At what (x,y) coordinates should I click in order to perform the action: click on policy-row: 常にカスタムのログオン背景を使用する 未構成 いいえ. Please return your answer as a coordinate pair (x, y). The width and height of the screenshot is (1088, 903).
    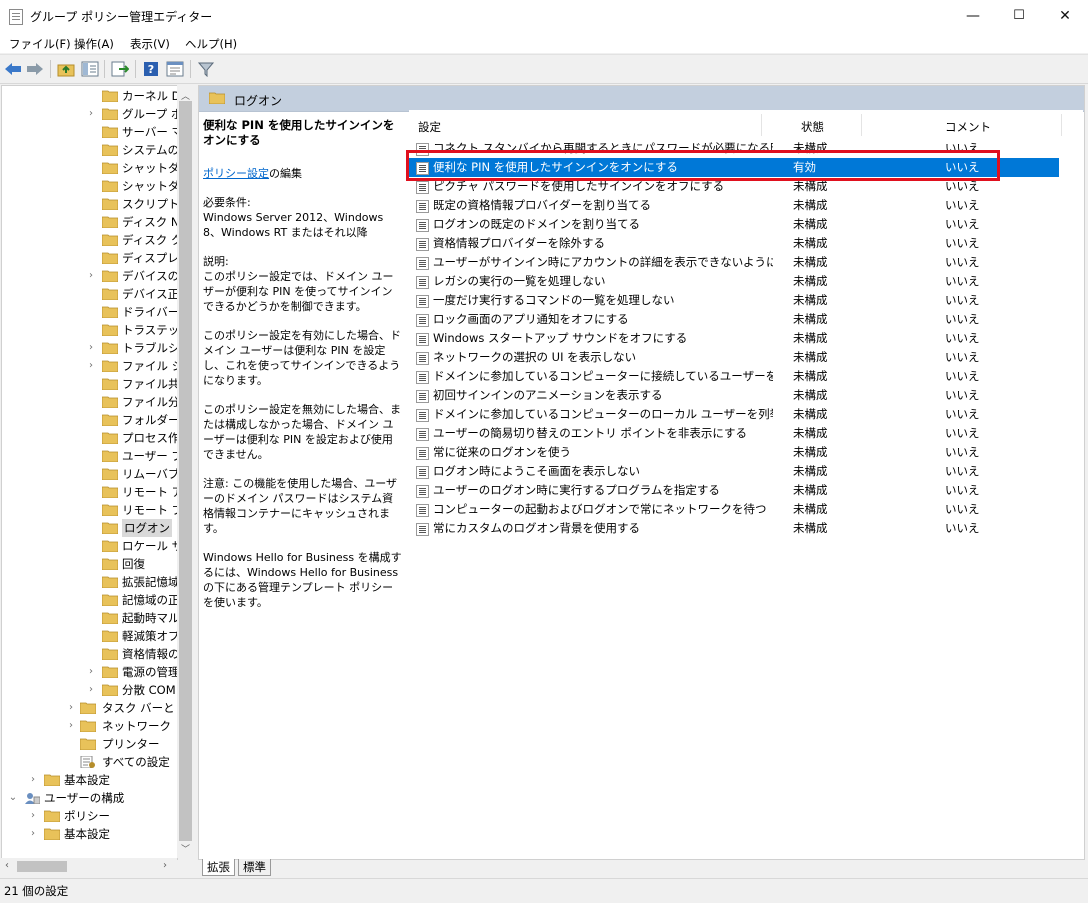
    Looking at the image, I should click on (734, 528).